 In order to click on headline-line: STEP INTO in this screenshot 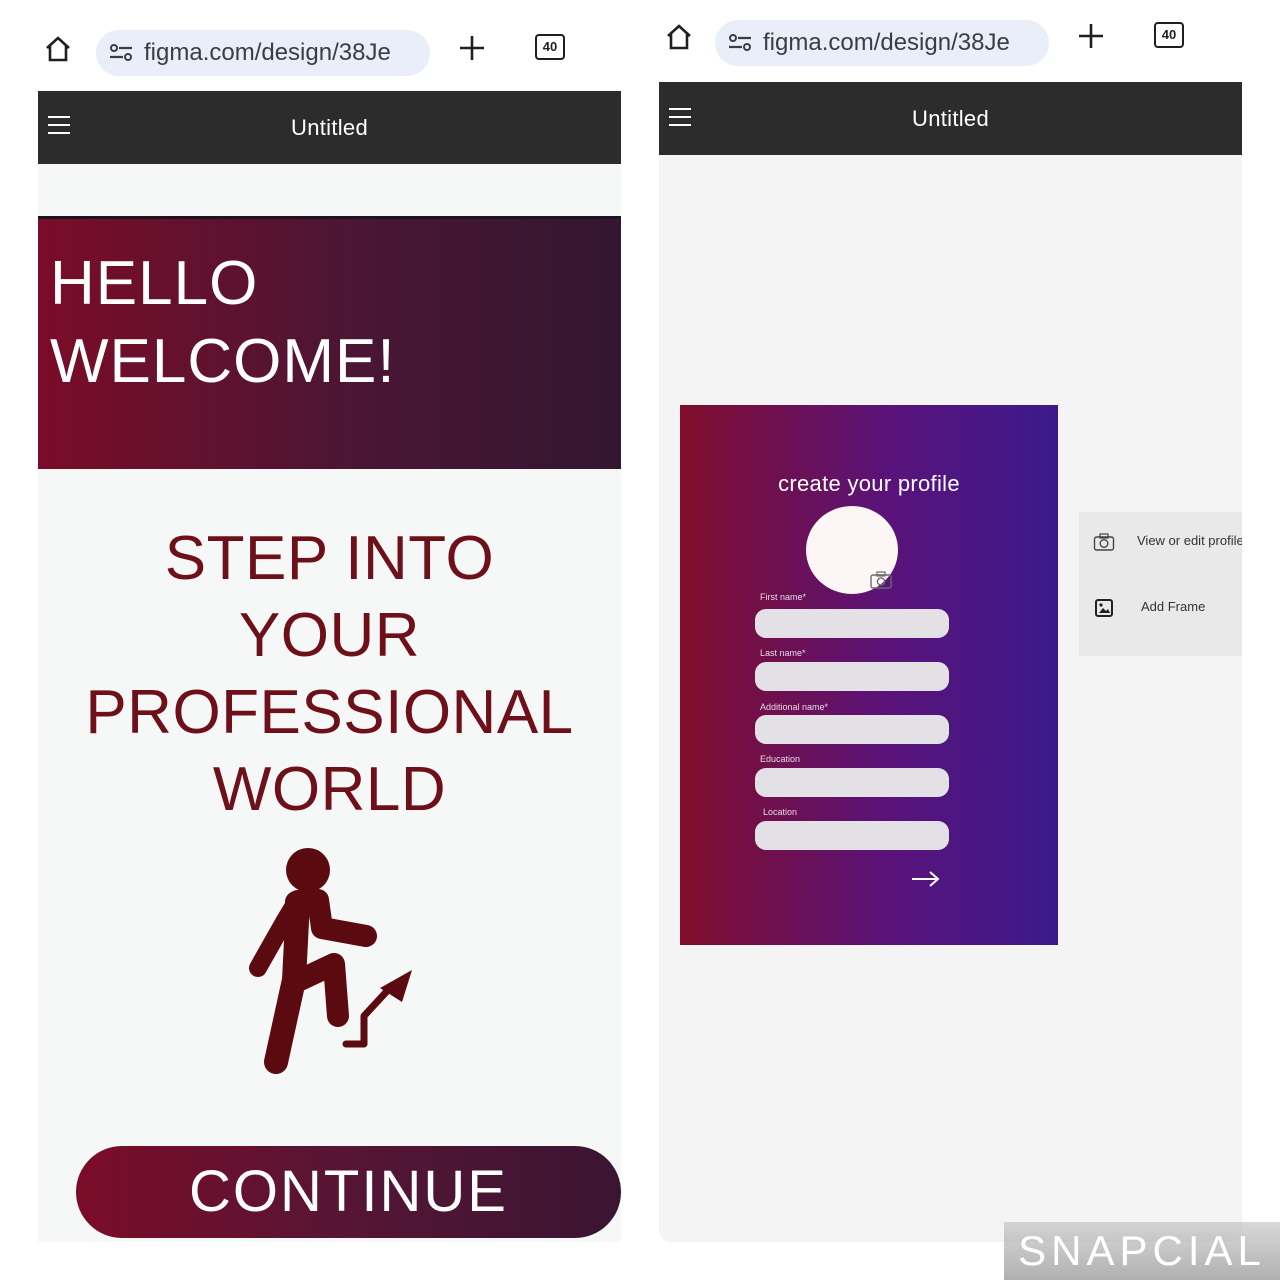, I will do `click(329, 558)`.